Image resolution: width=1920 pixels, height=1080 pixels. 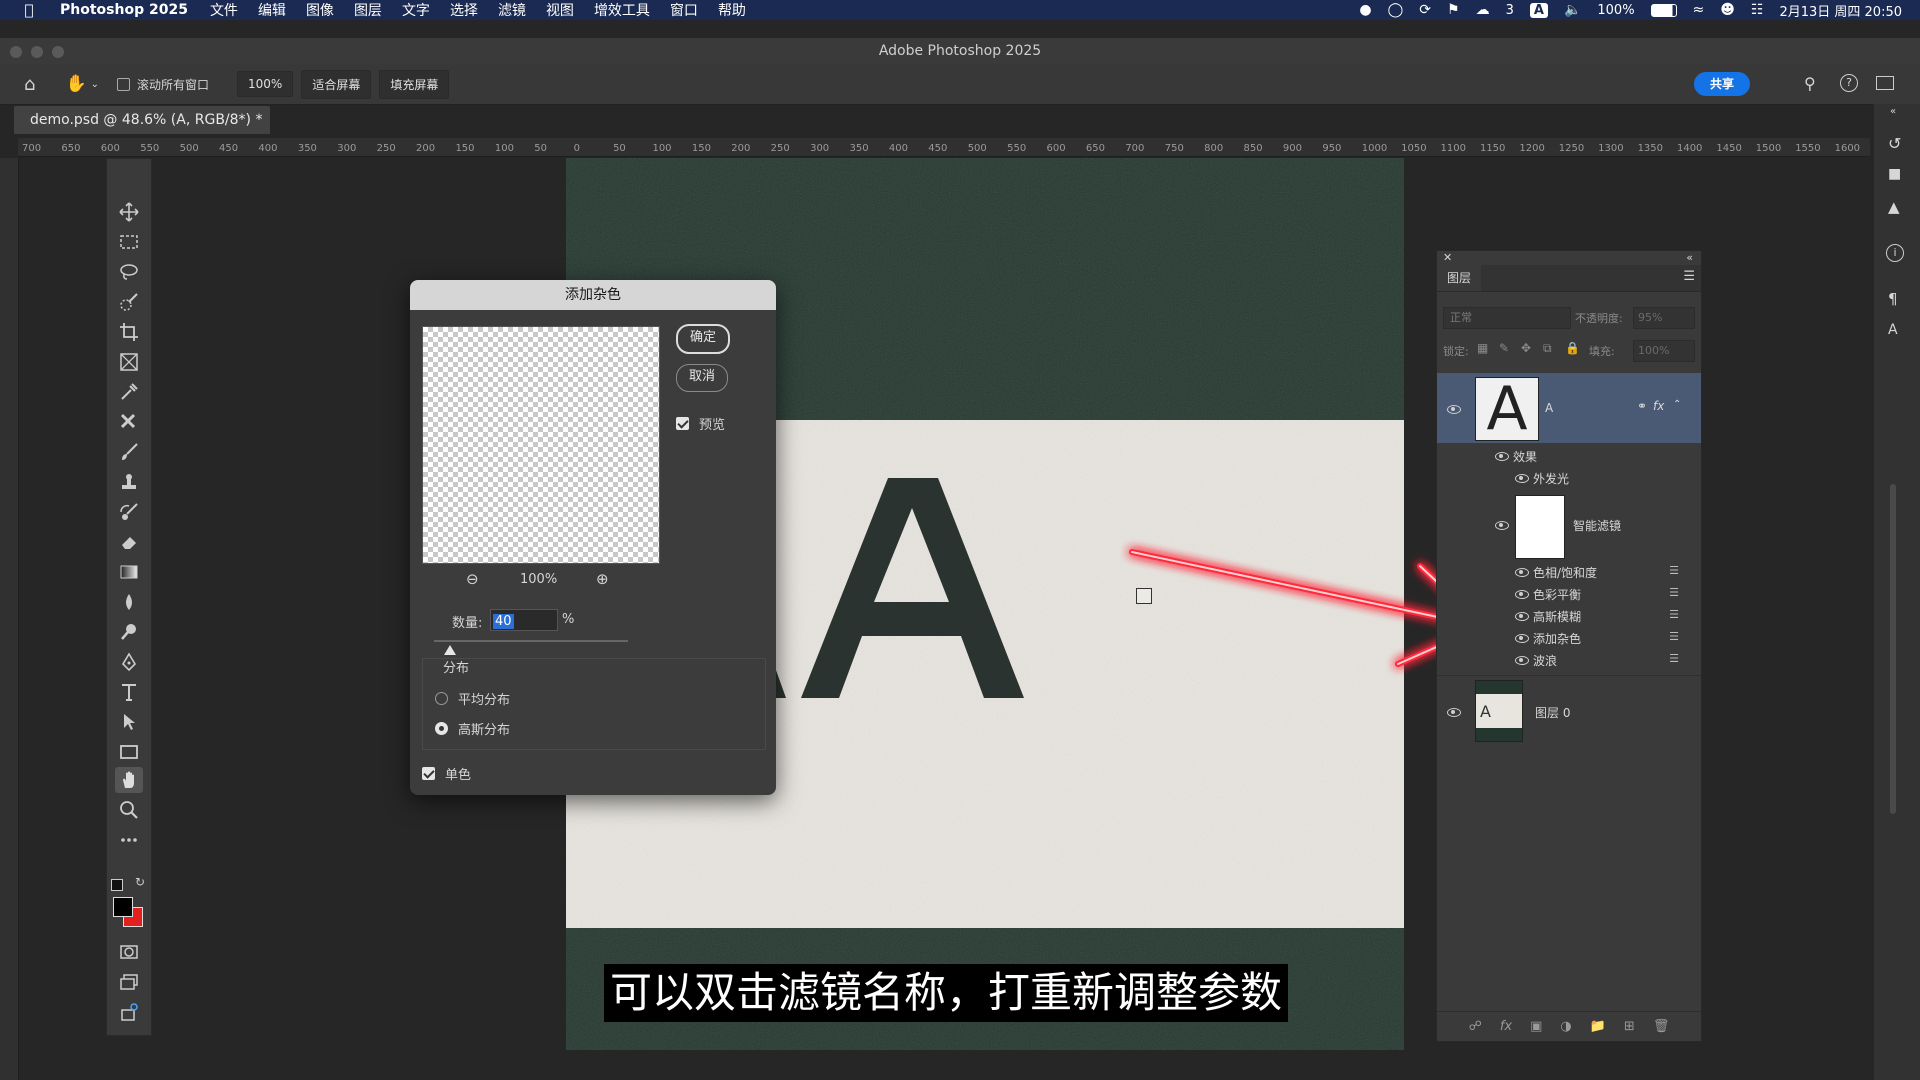 I want to click on lock-position-icon: ✥, so click(x=1526, y=348).